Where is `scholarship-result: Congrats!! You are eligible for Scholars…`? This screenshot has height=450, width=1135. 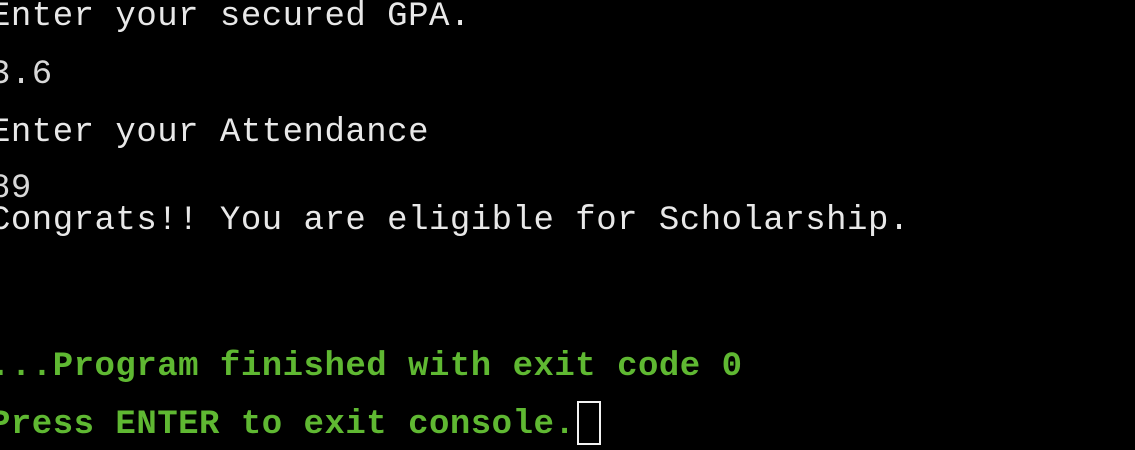 scholarship-result: Congrats!! You are eligible for Scholars… is located at coordinates (455, 221).